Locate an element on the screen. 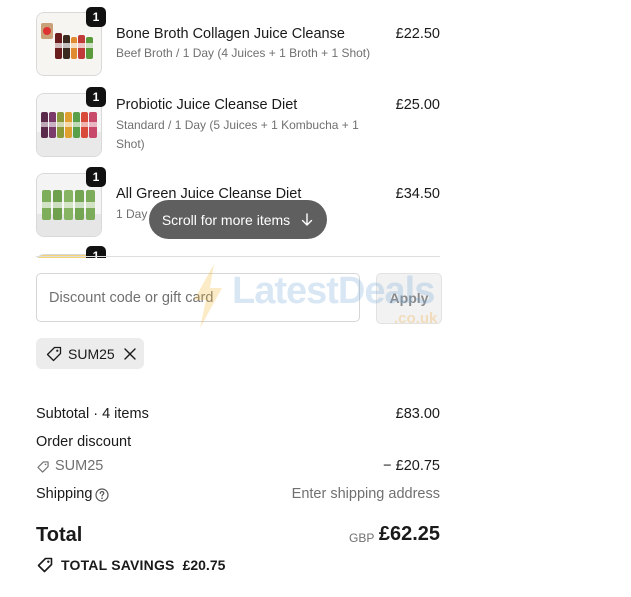 The image size is (631, 597). apply-button: Apply is located at coordinates (409, 298).